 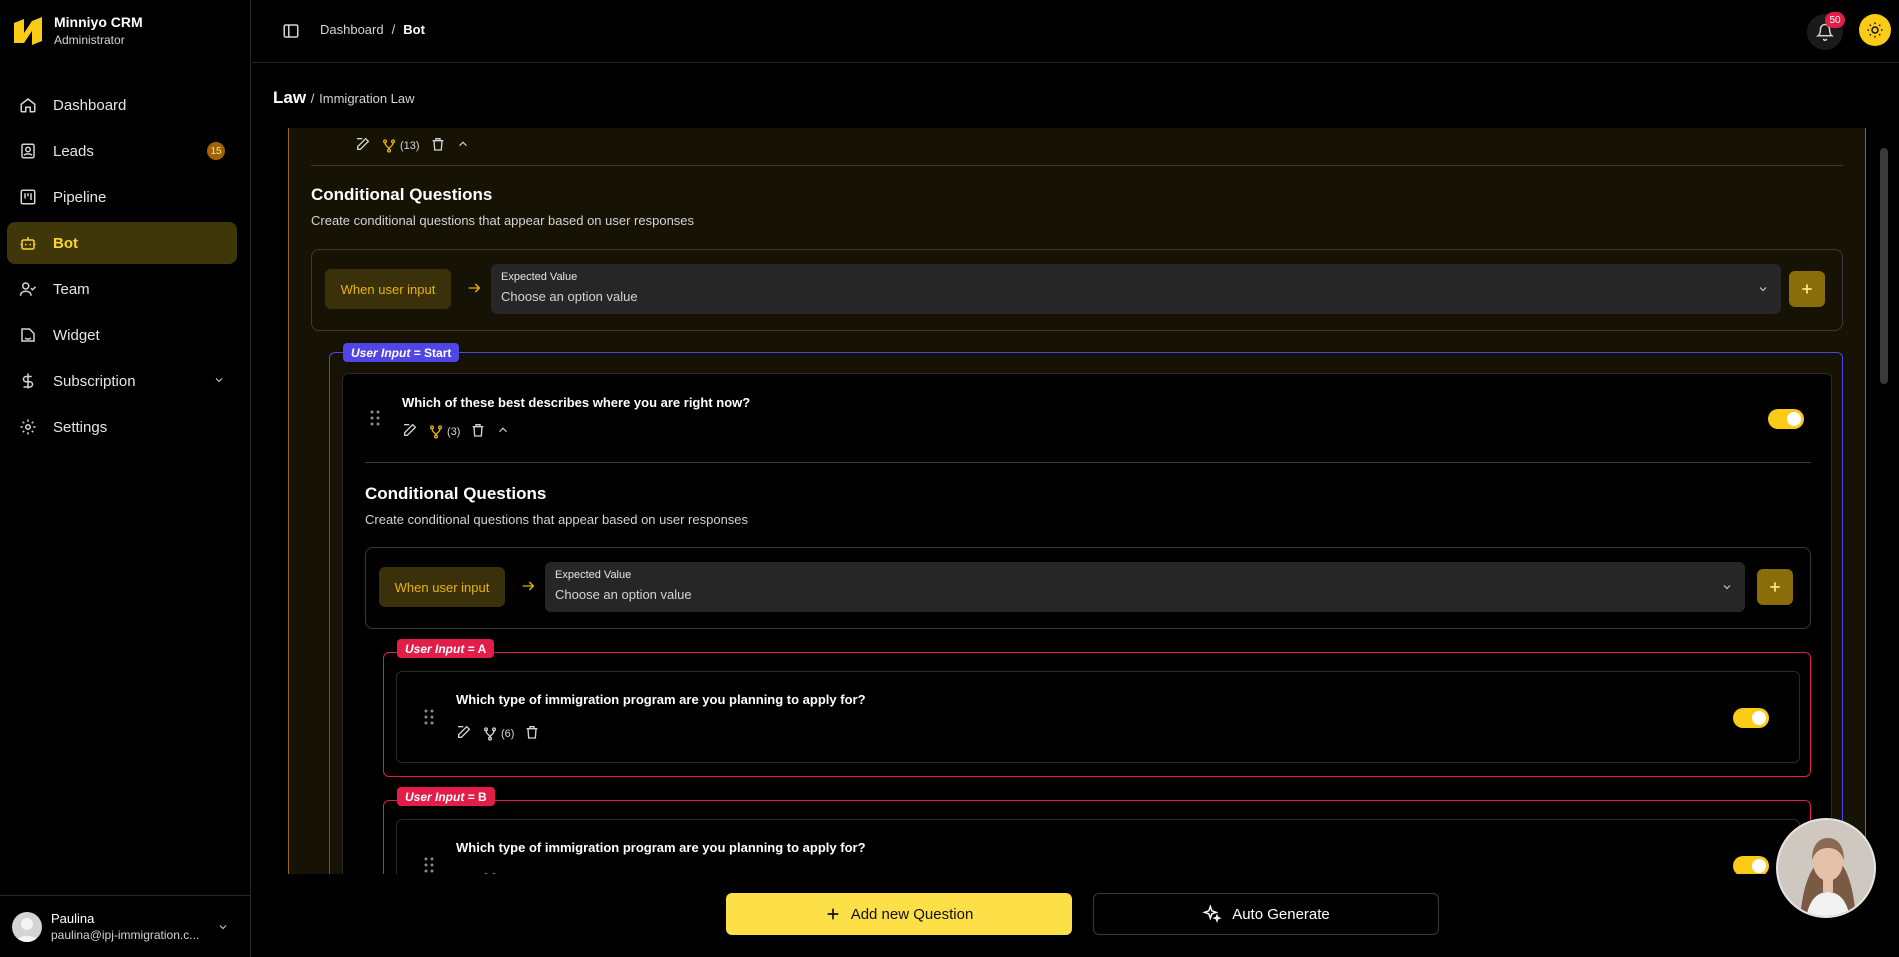 What do you see at coordinates (80, 427) in the screenshot?
I see `sidebar-item-label: Settings` at bounding box center [80, 427].